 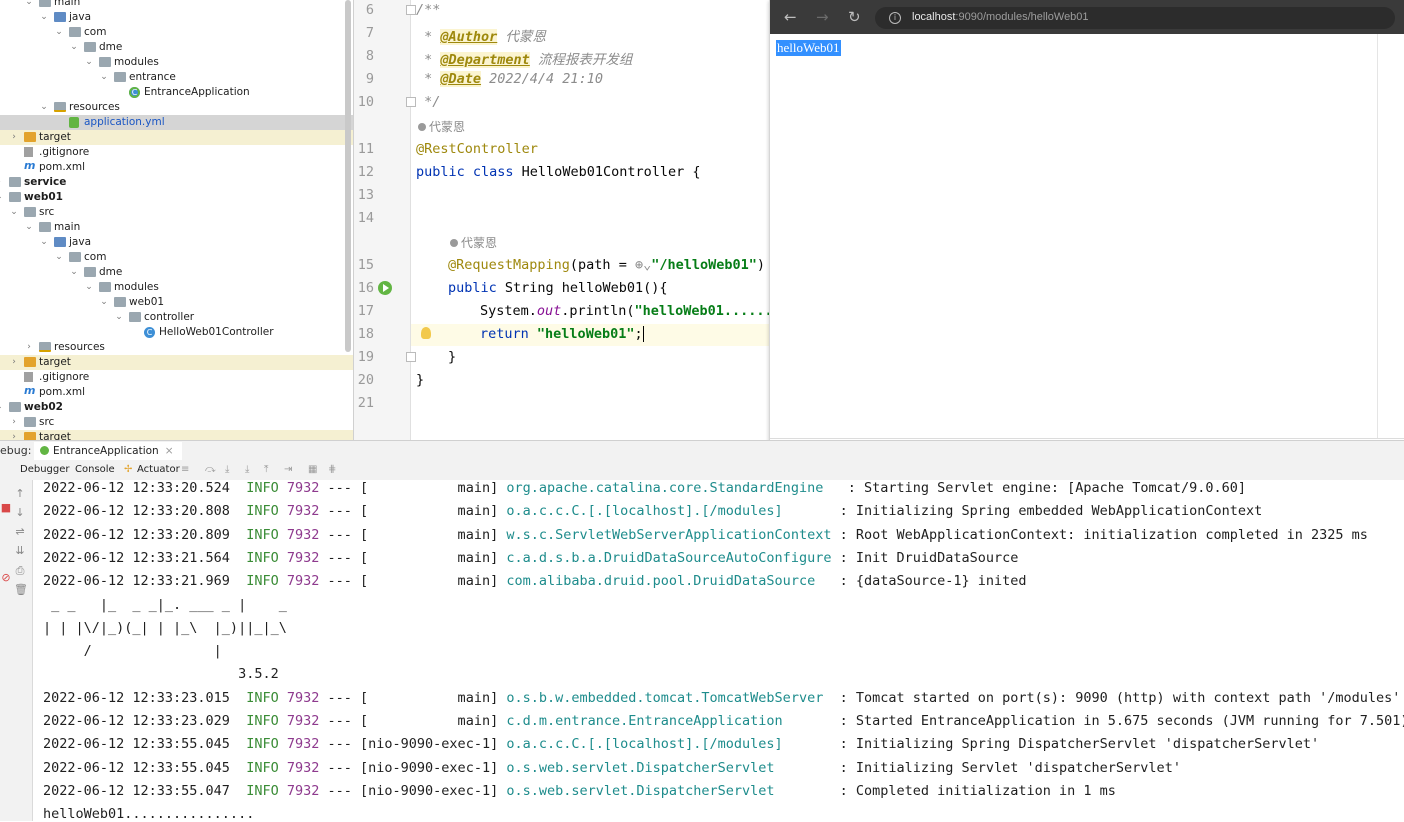 What do you see at coordinates (6, 578) in the screenshot?
I see `mute-breakpoints-icon: ⊘` at bounding box center [6, 578].